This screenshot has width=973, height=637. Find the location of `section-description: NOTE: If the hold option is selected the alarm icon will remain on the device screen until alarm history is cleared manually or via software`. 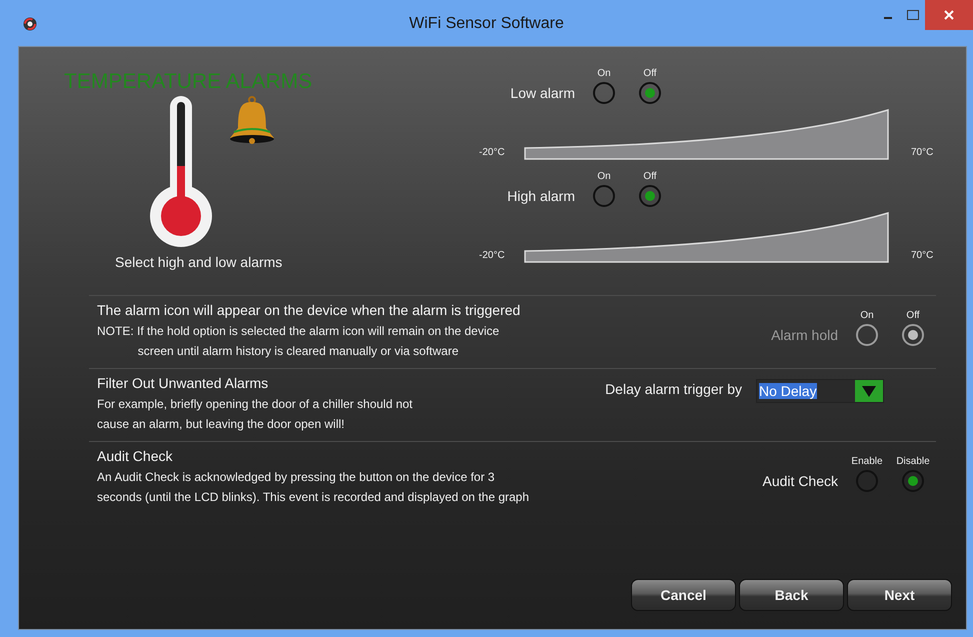

section-description: NOTE: If the hold option is selected the alarm icon will remain on the device screen until alarm history is cleared manually or via software is located at coordinates (298, 341).